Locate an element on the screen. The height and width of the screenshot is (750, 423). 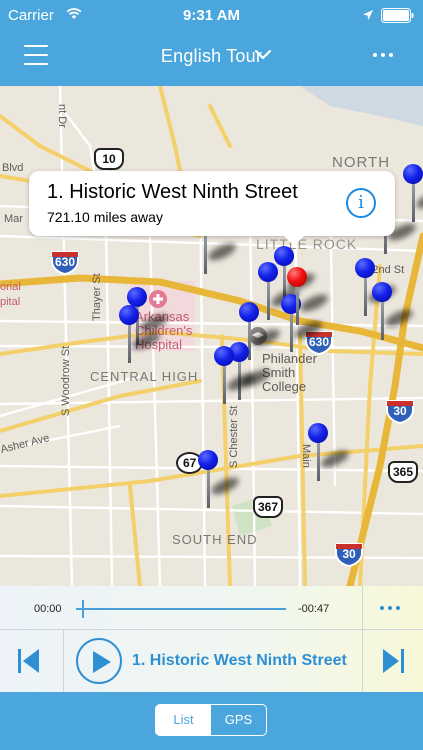
play-icon is located at coordinates (102, 662).